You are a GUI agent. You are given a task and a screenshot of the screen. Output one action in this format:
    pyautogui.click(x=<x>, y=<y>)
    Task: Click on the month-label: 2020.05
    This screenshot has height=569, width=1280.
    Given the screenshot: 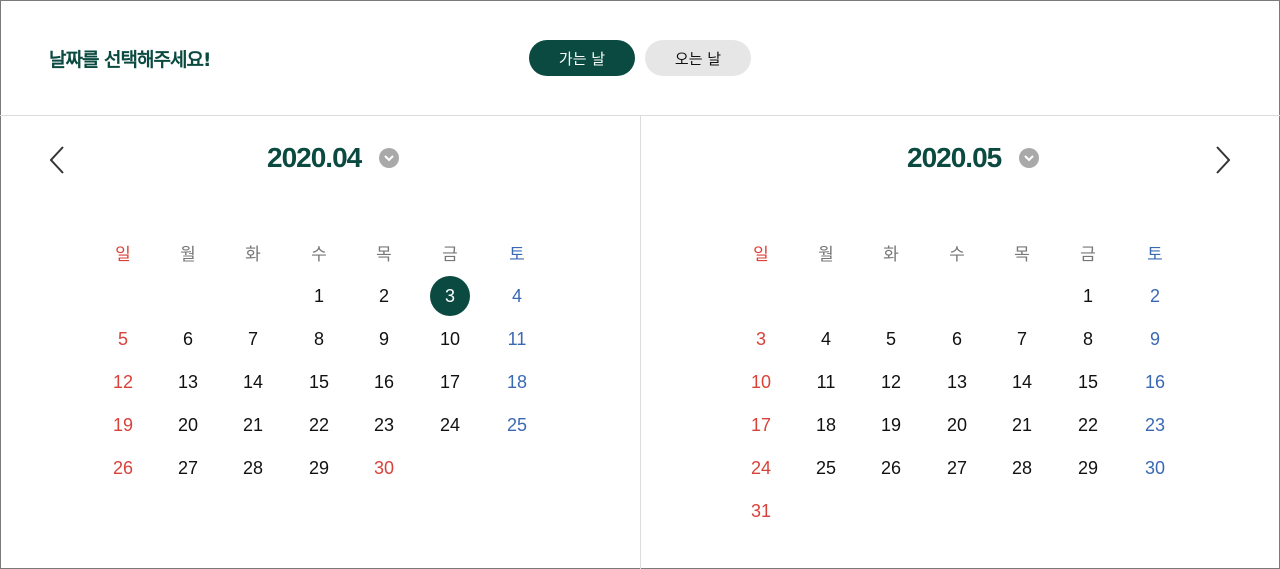 What is the action you would take?
    pyautogui.click(x=954, y=157)
    